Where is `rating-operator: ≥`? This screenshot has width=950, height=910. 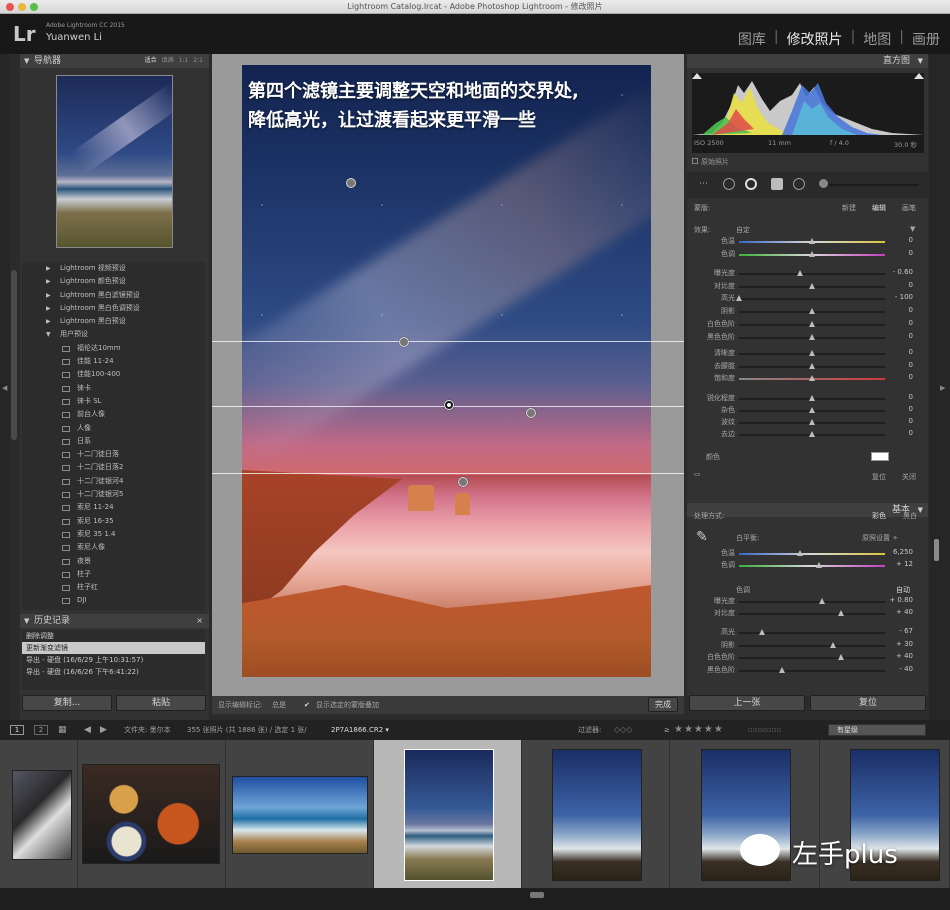 rating-operator: ≥ is located at coordinates (667, 730).